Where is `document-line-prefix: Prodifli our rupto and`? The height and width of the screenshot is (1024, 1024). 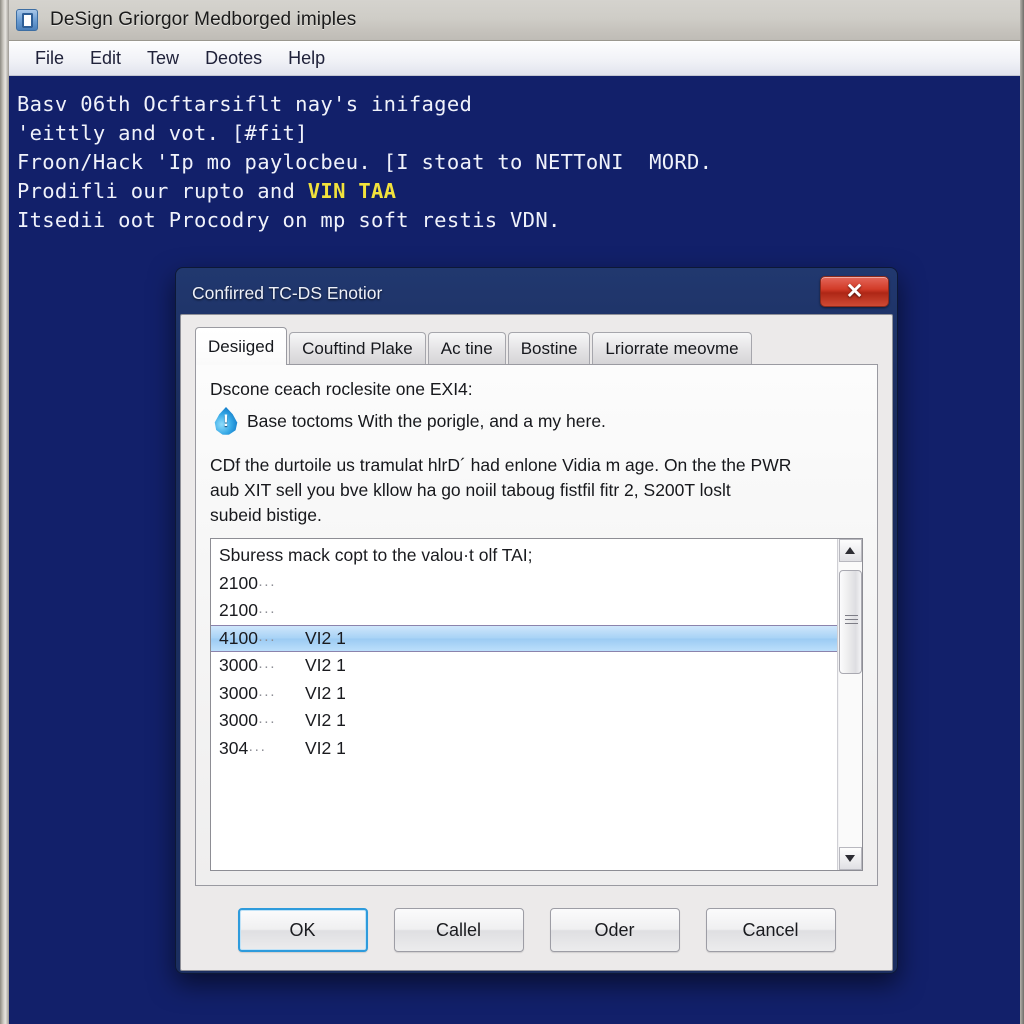
document-line-prefix: Prodifli our rupto and is located at coordinates (162, 191).